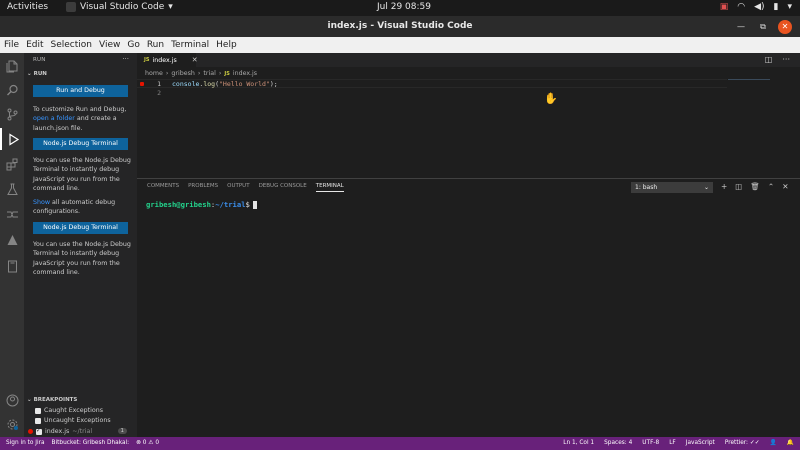 The height and width of the screenshot is (450, 800). I want to click on breakpoint-row: Caught Exceptions, so click(69, 410).